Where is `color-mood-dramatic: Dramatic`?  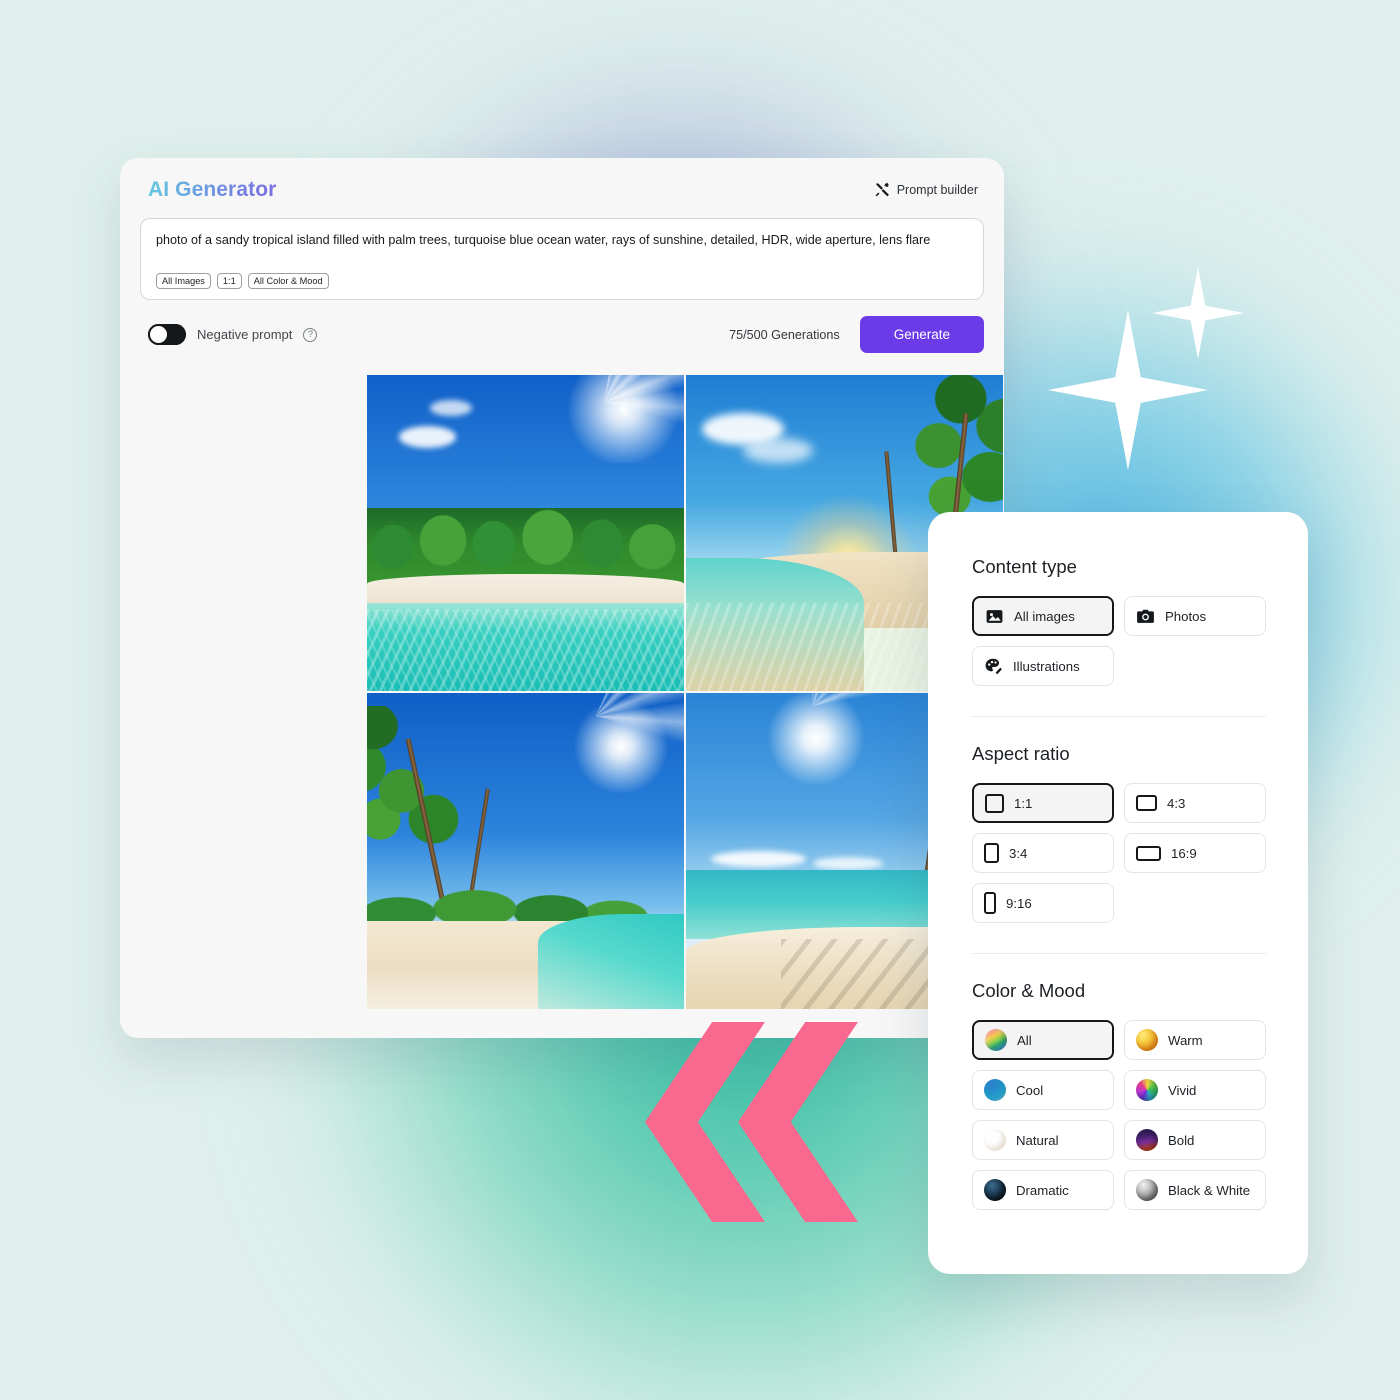
color-mood-dramatic: Dramatic is located at coordinates (1043, 1190).